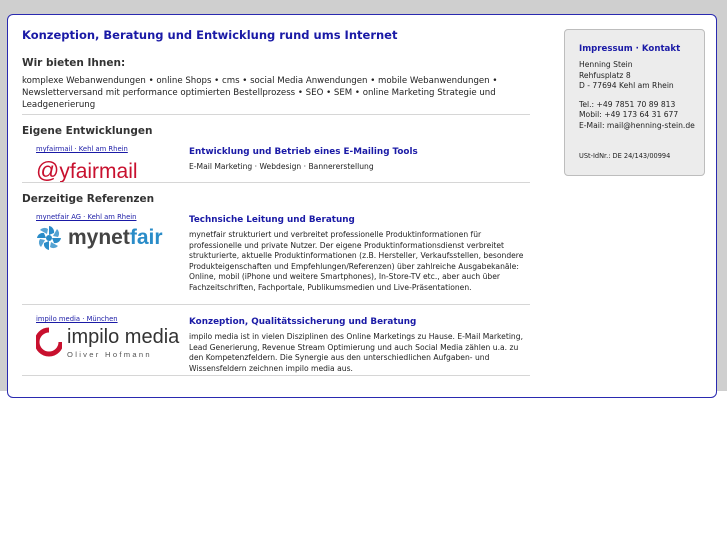 The width and height of the screenshot is (727, 545). What do you see at coordinates (640, 126) in the screenshot?
I see `contact-email: E-Mail: mail@henning-stein.de` at bounding box center [640, 126].